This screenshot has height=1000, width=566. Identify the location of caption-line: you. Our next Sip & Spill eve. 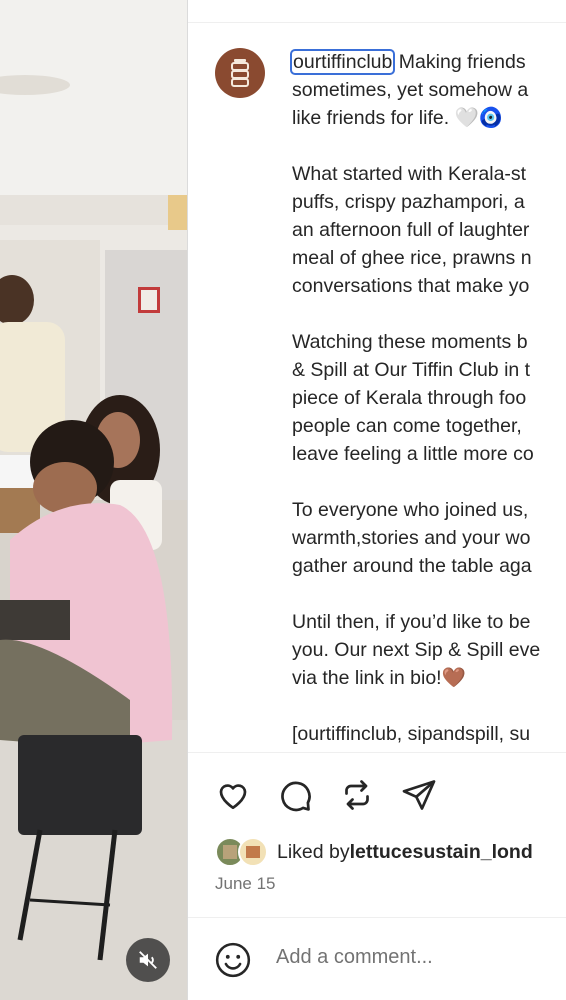
(416, 650).